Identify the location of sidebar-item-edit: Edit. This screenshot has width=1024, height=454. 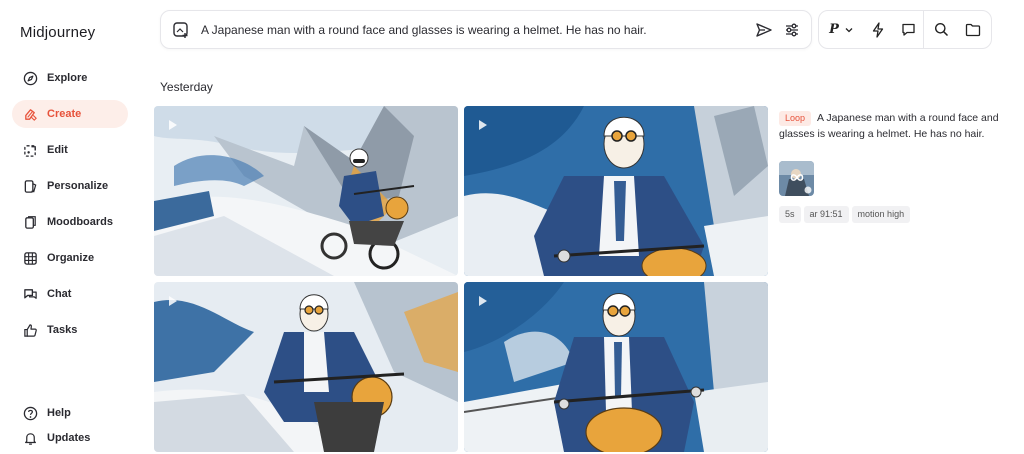
(70, 150).